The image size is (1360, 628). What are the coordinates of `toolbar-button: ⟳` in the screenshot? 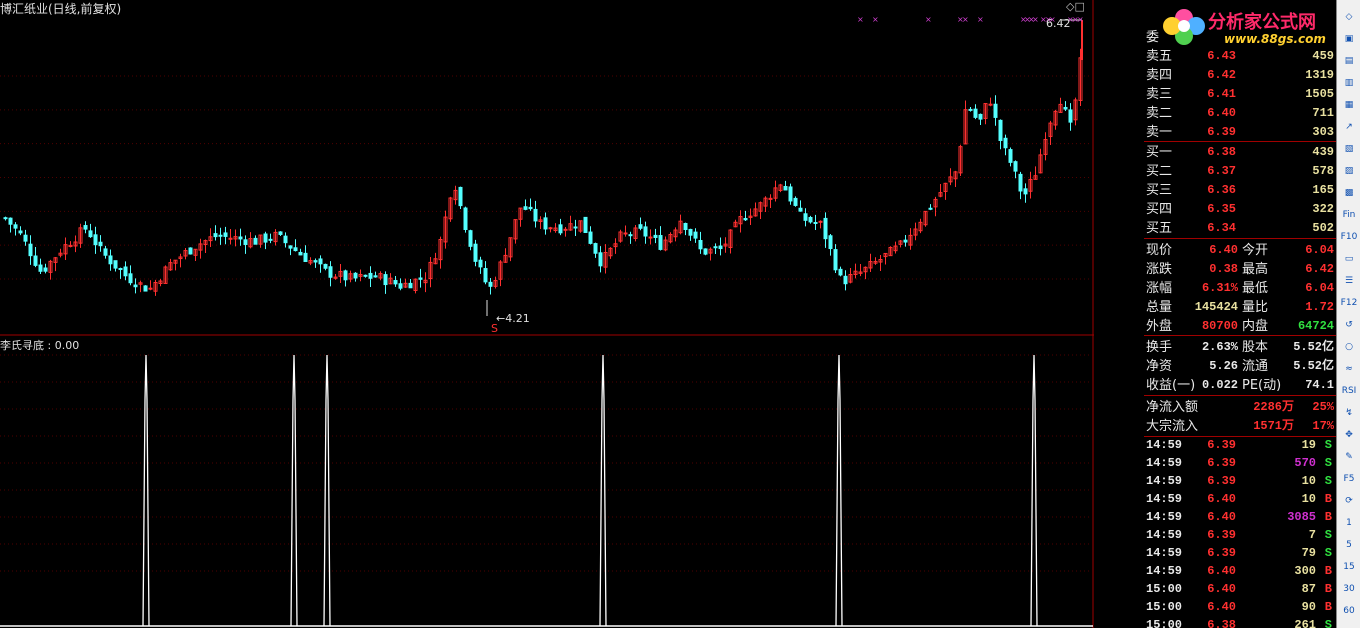 It's located at (1349, 501).